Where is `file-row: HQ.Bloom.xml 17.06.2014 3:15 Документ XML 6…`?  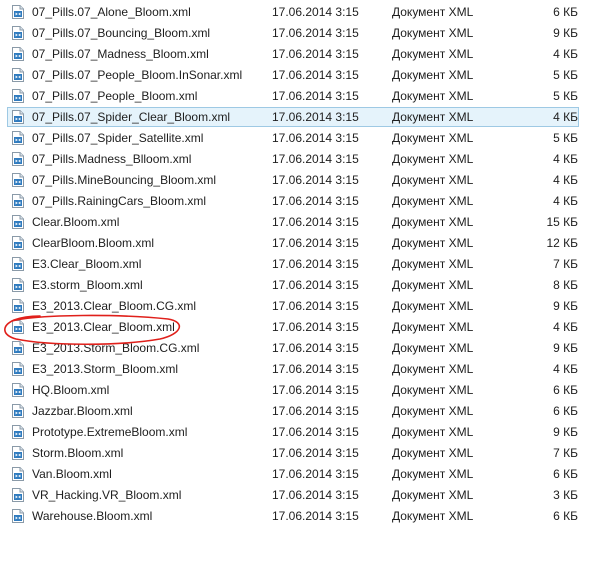
file-row: HQ.Bloom.xml 17.06.2014 3:15 Документ XML 6… is located at coordinates (300, 390).